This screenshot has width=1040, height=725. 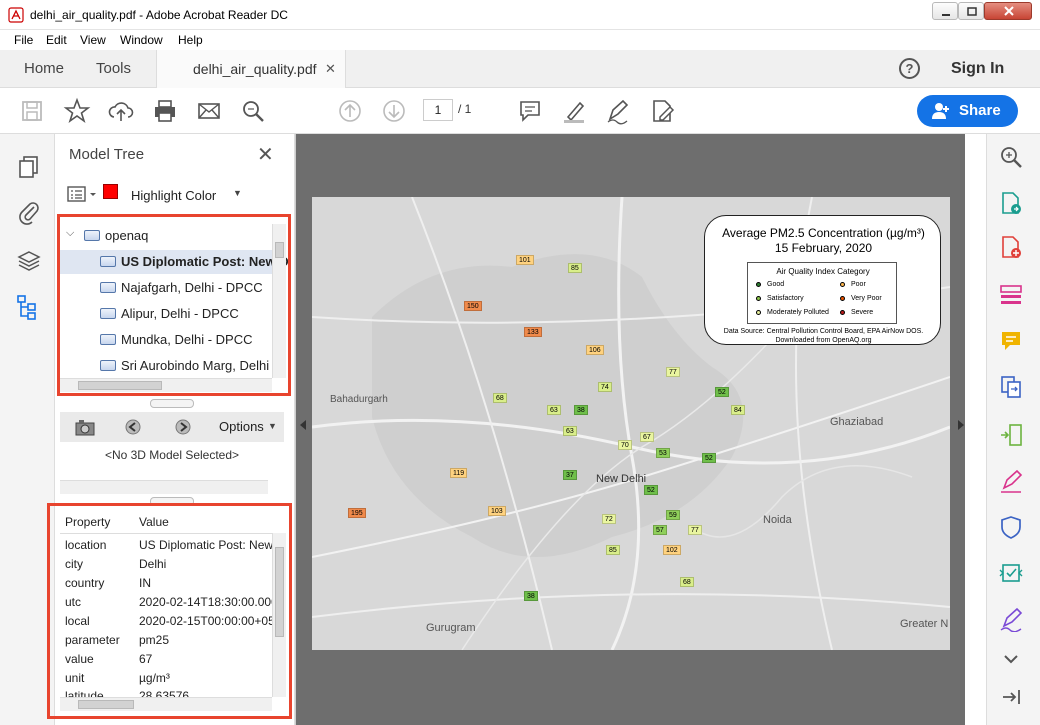 I want to click on station-marker: 119, so click(x=459, y=473).